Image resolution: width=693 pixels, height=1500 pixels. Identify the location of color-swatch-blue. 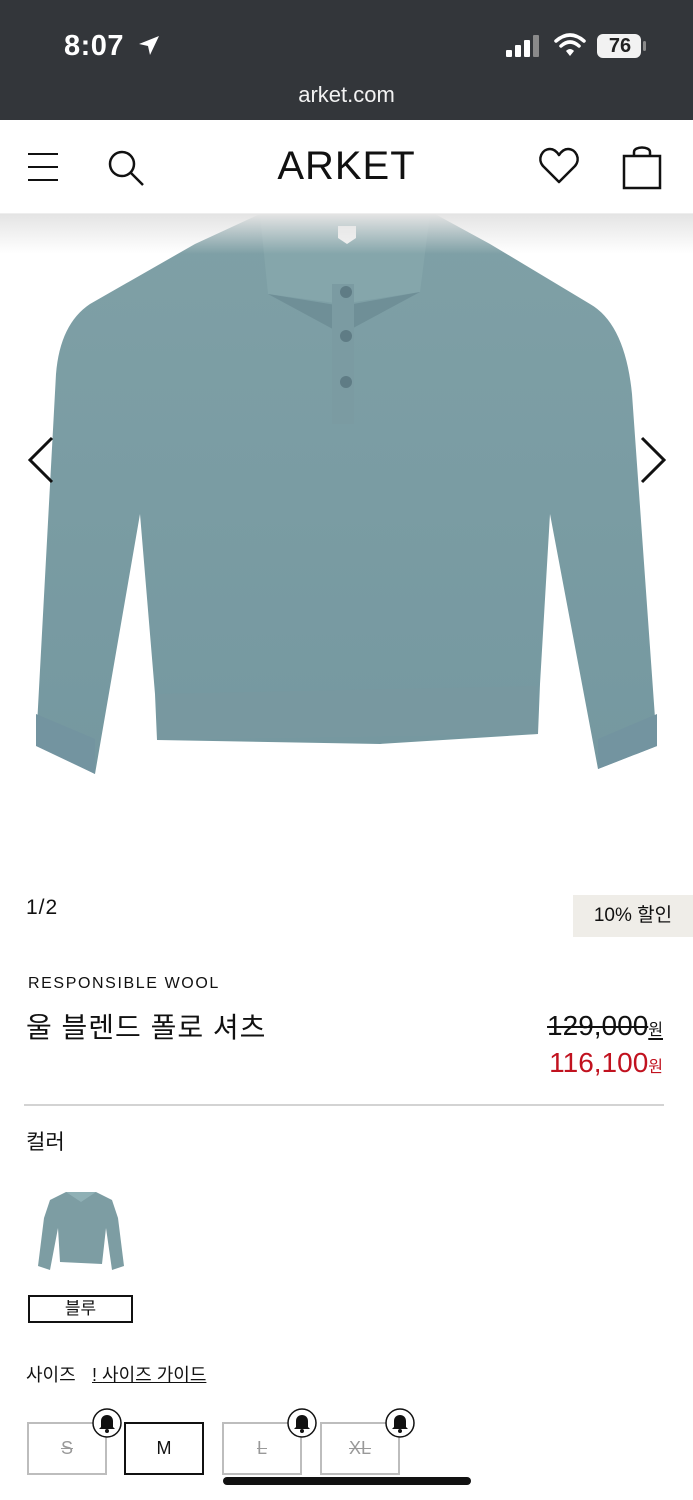
(81, 1231).